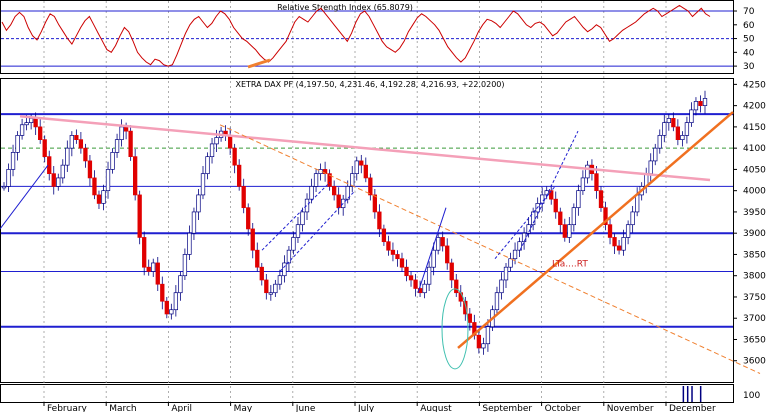 This screenshot has width=770, height=416. I want to click on rsi-tick-label: 70, so click(749, 12).